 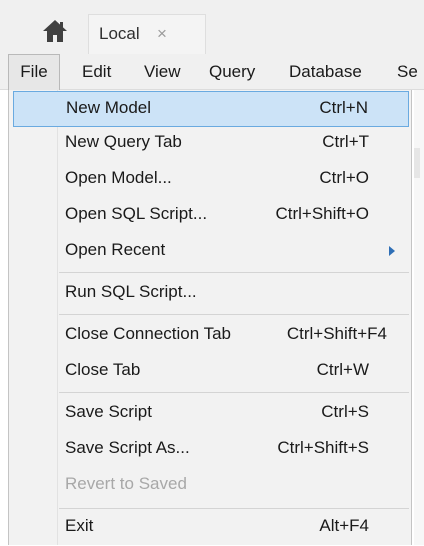 What do you see at coordinates (345, 141) in the screenshot?
I see `menu-item-shortcut: Ctrl+T` at bounding box center [345, 141].